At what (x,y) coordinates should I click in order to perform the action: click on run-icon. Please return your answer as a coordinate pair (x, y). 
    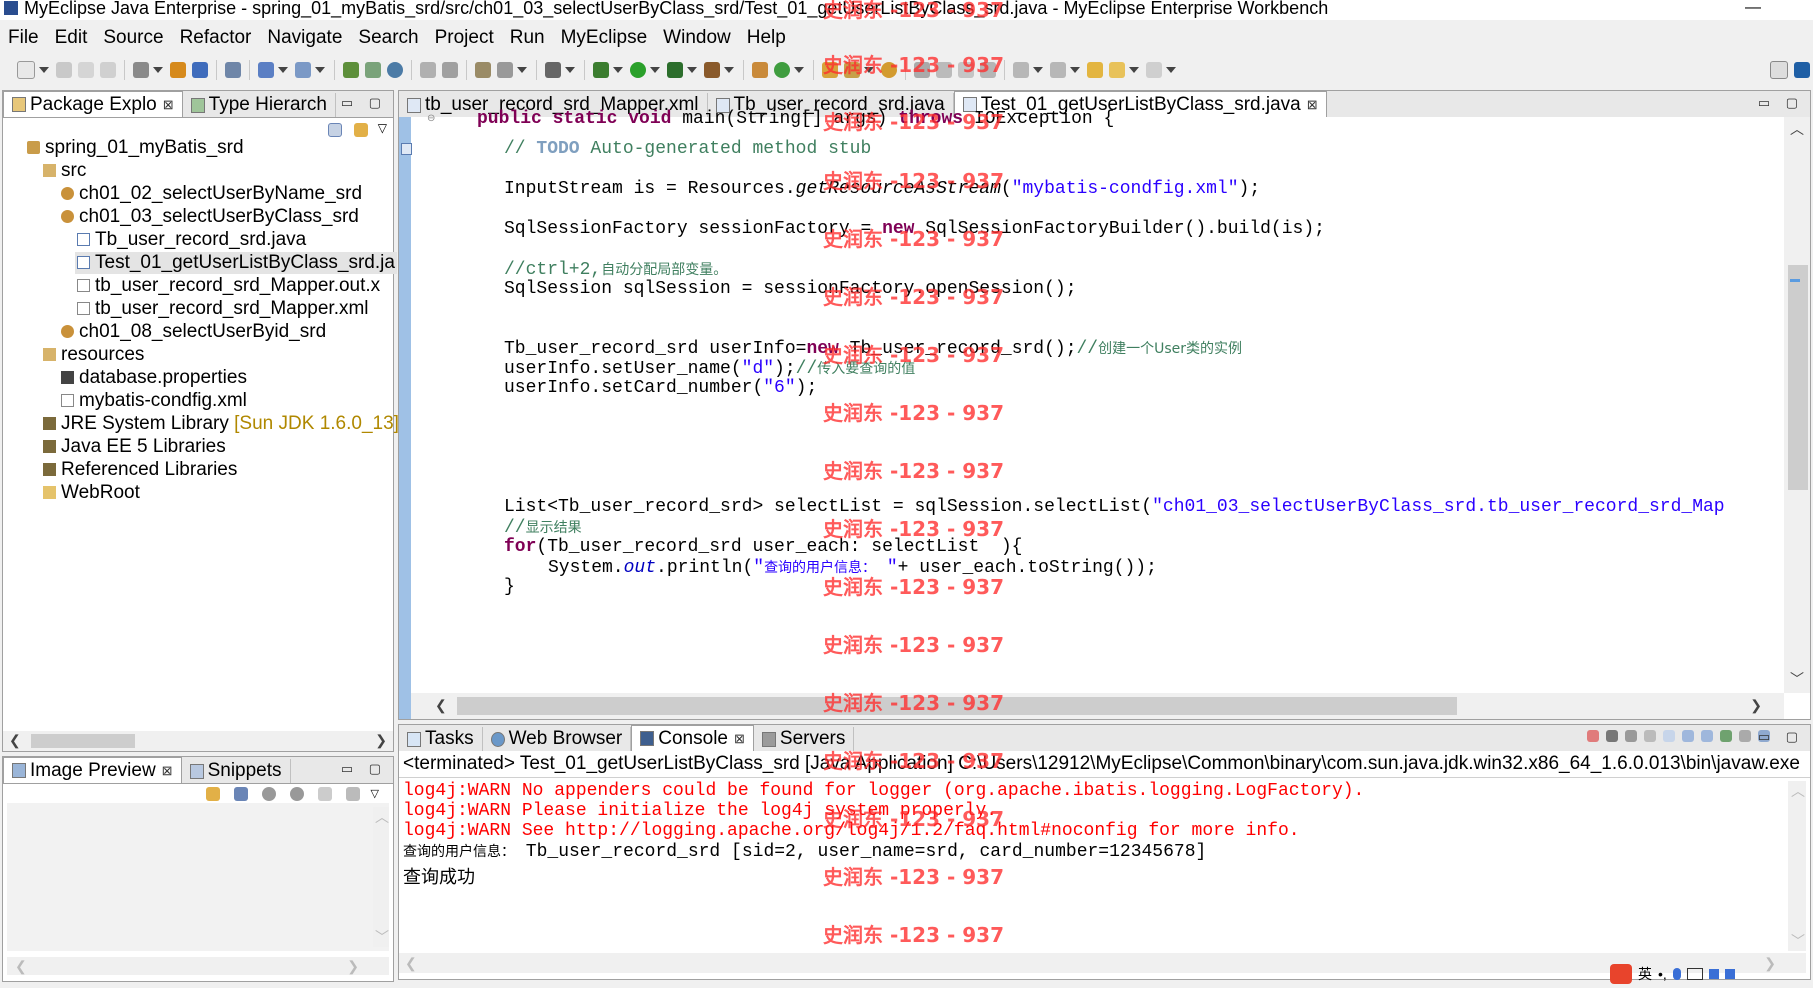
    Looking at the image, I should click on (638, 70).